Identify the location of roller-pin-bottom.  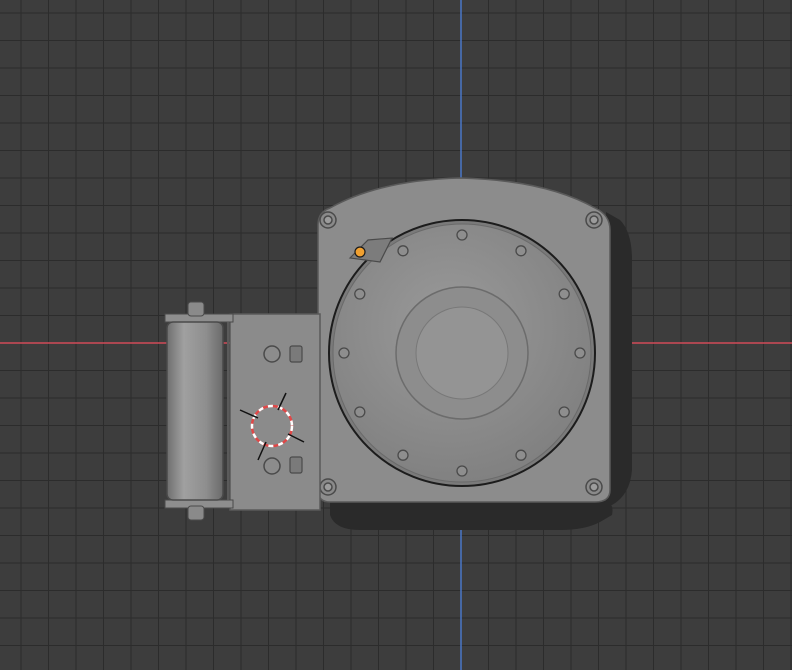
(196, 513).